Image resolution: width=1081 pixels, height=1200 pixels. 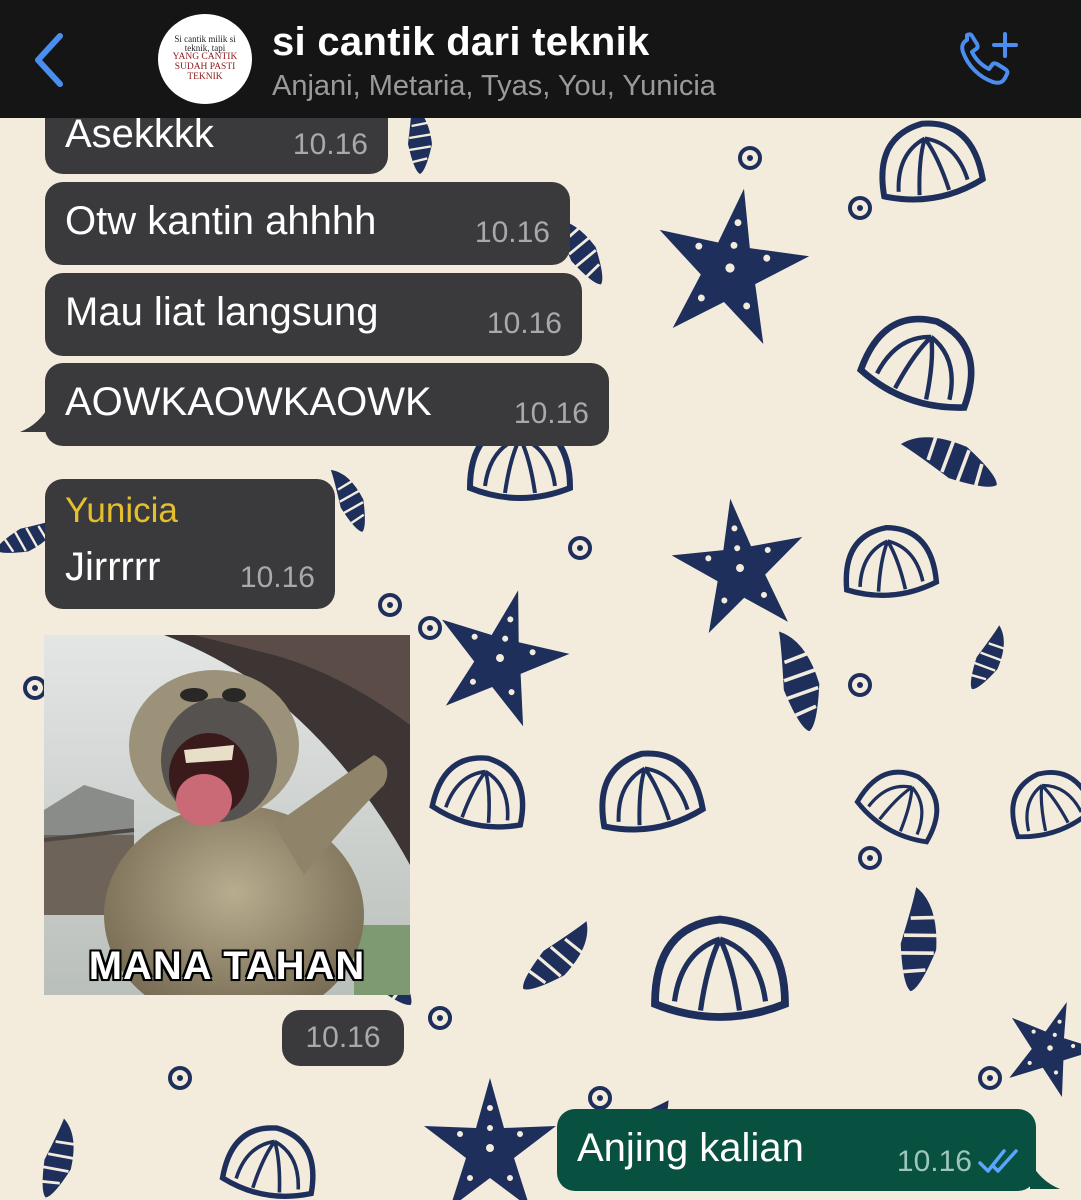 I want to click on add-call-button, so click(x=989, y=61).